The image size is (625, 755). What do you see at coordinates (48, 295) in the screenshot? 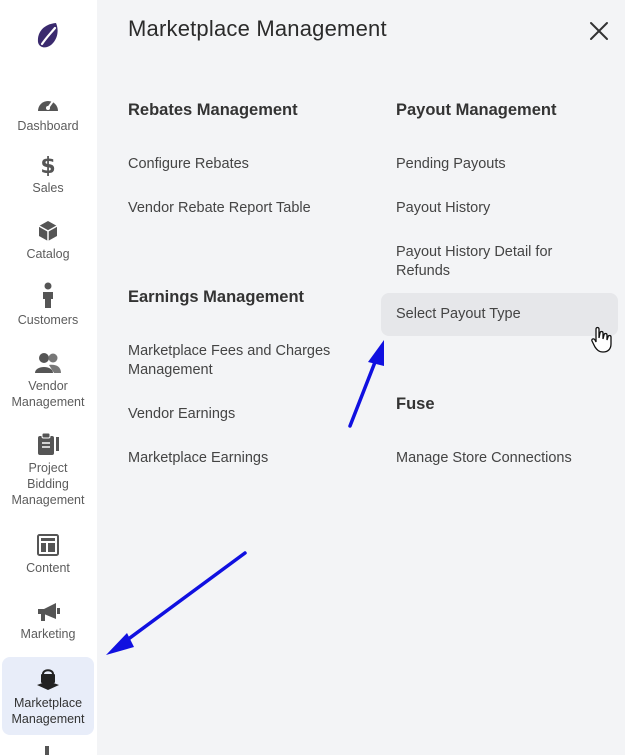
I see `person-icon` at bounding box center [48, 295].